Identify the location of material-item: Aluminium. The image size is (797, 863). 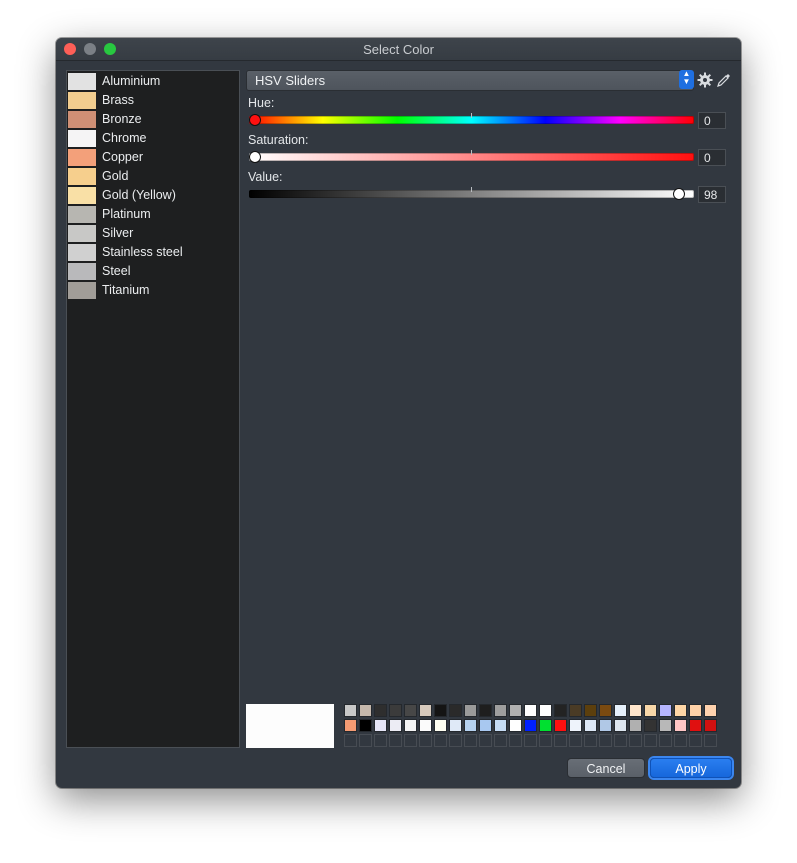
(153, 81).